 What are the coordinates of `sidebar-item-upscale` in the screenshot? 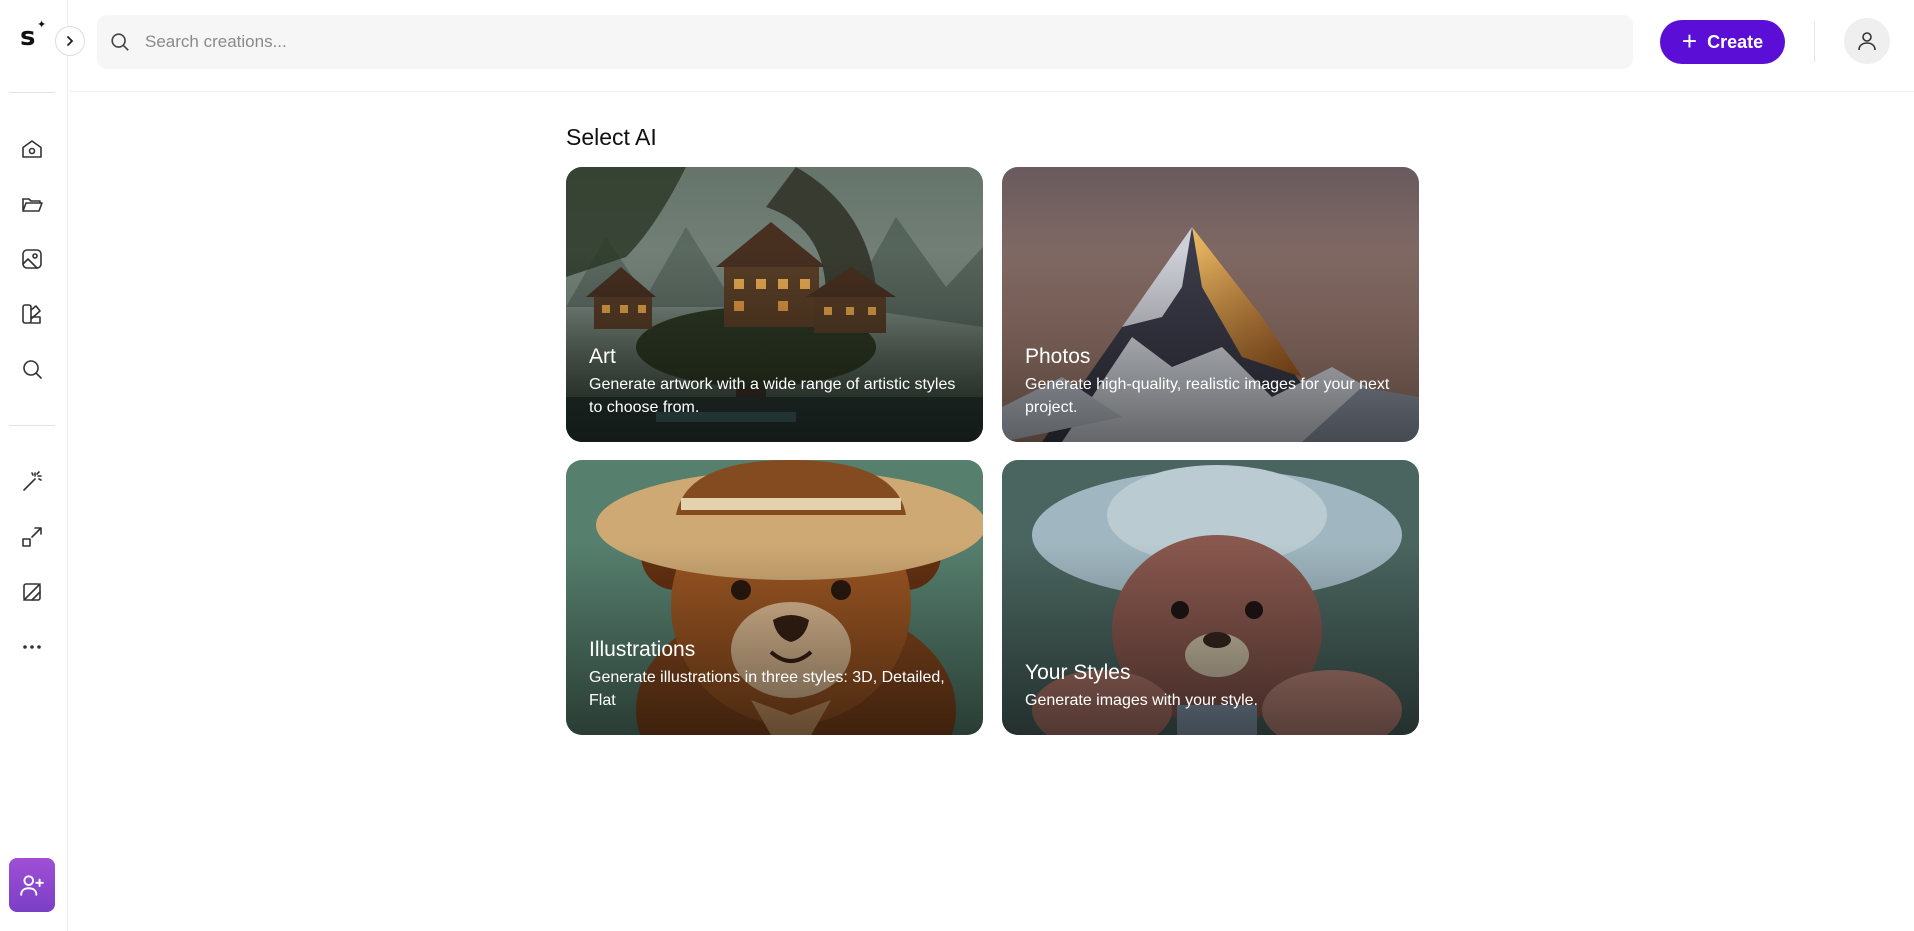 It's located at (32, 537).